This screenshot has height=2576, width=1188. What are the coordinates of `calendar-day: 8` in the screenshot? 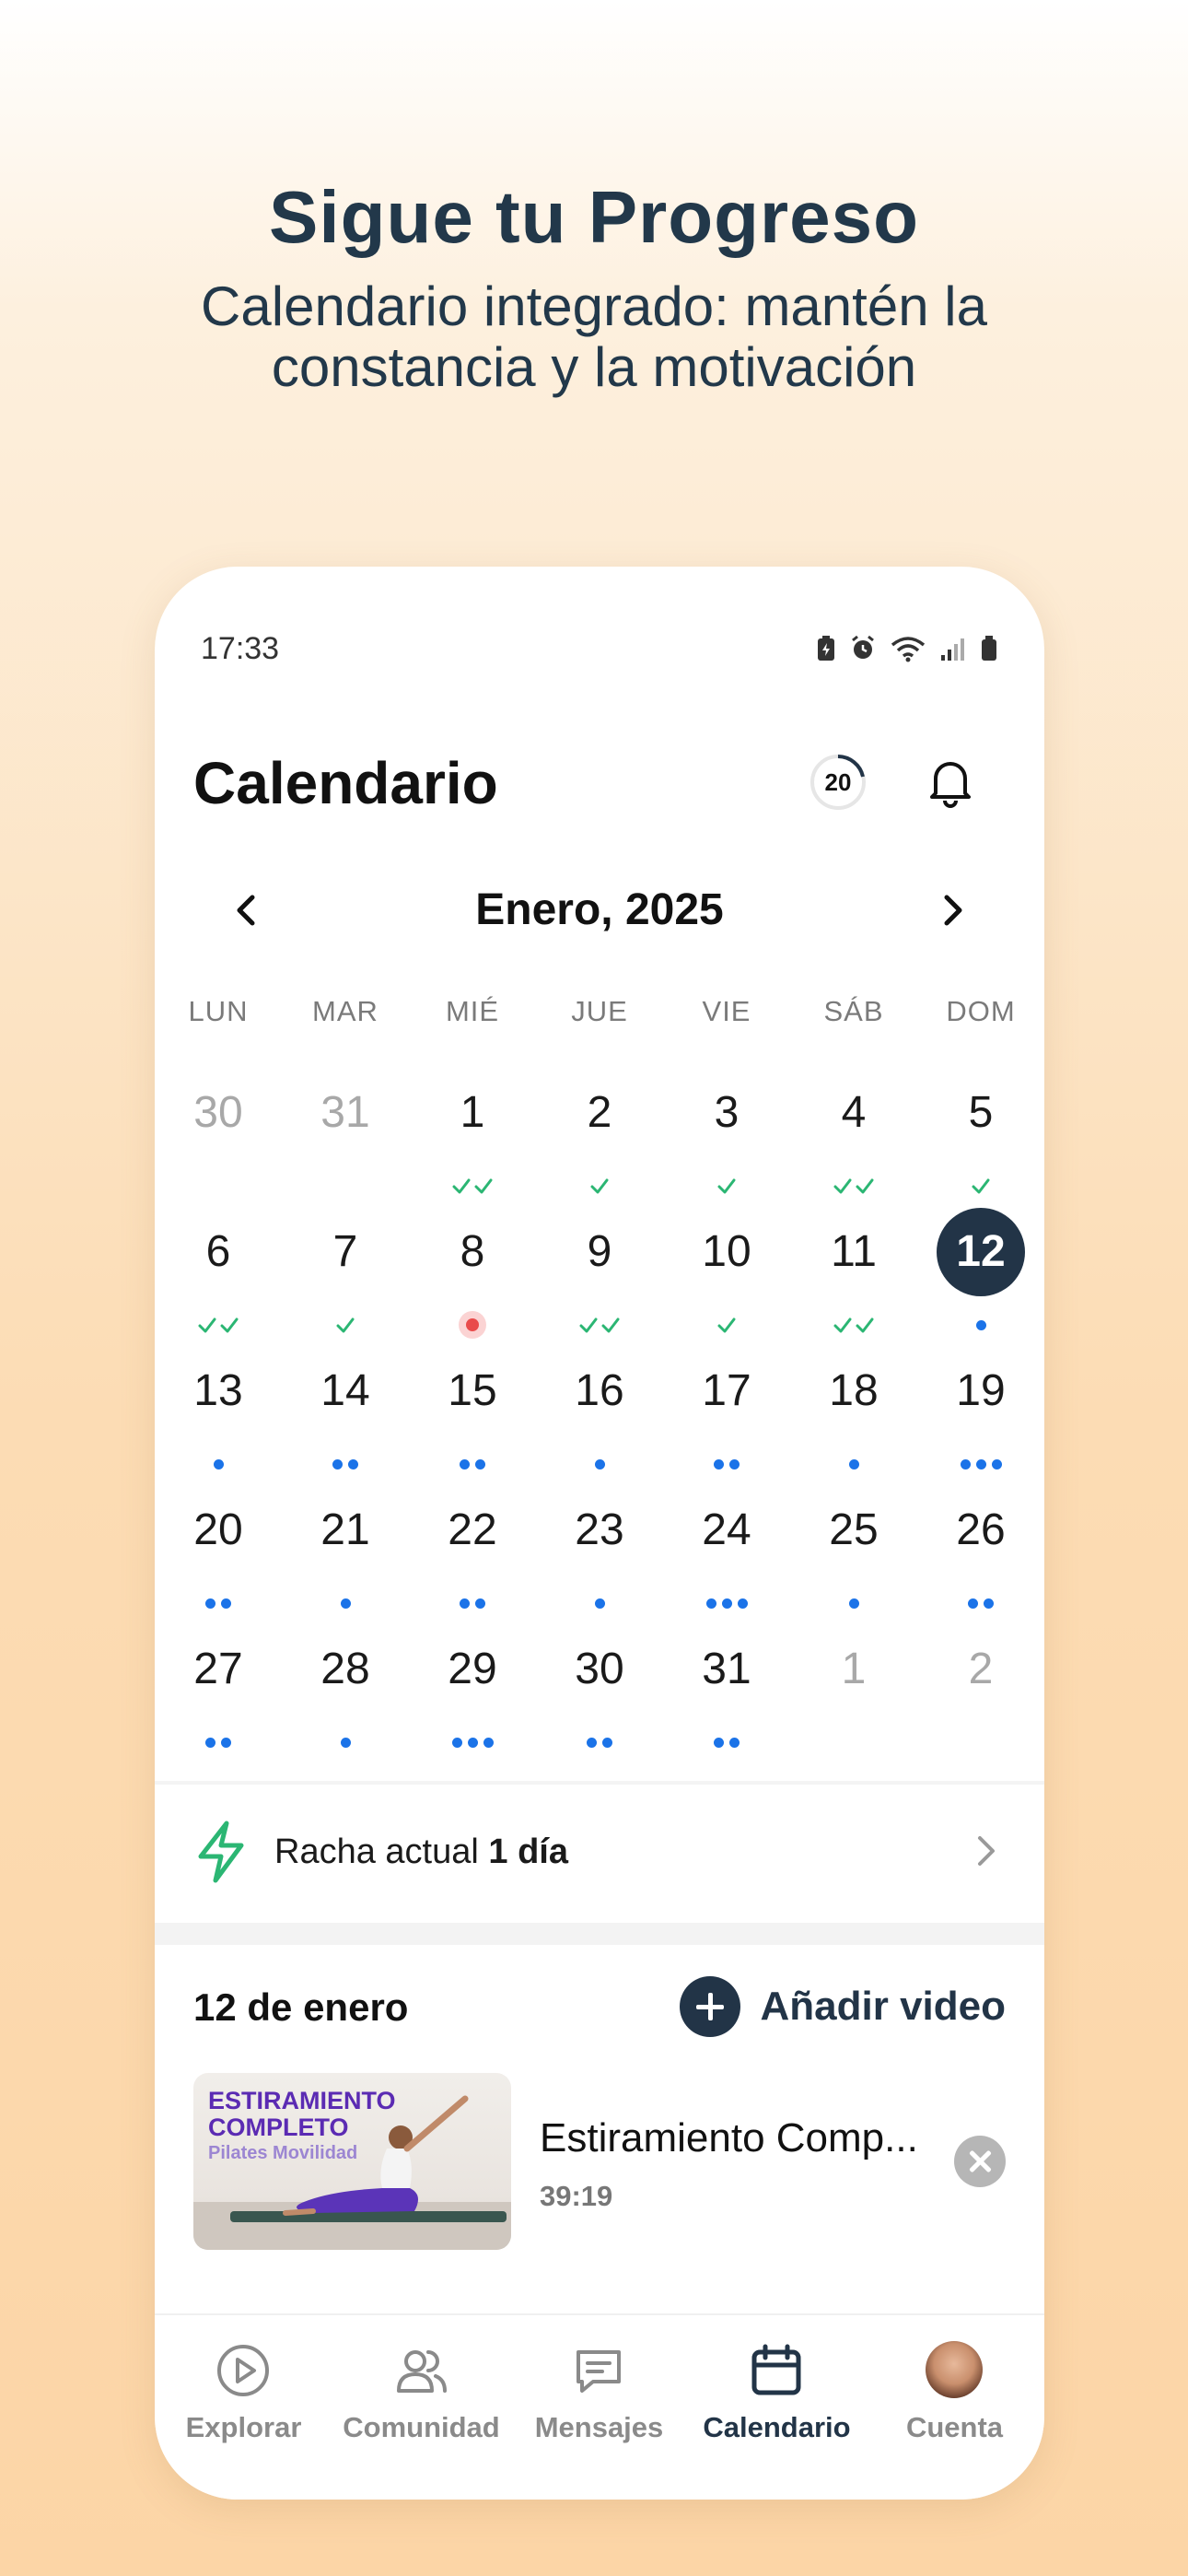 It's located at (473, 1277).